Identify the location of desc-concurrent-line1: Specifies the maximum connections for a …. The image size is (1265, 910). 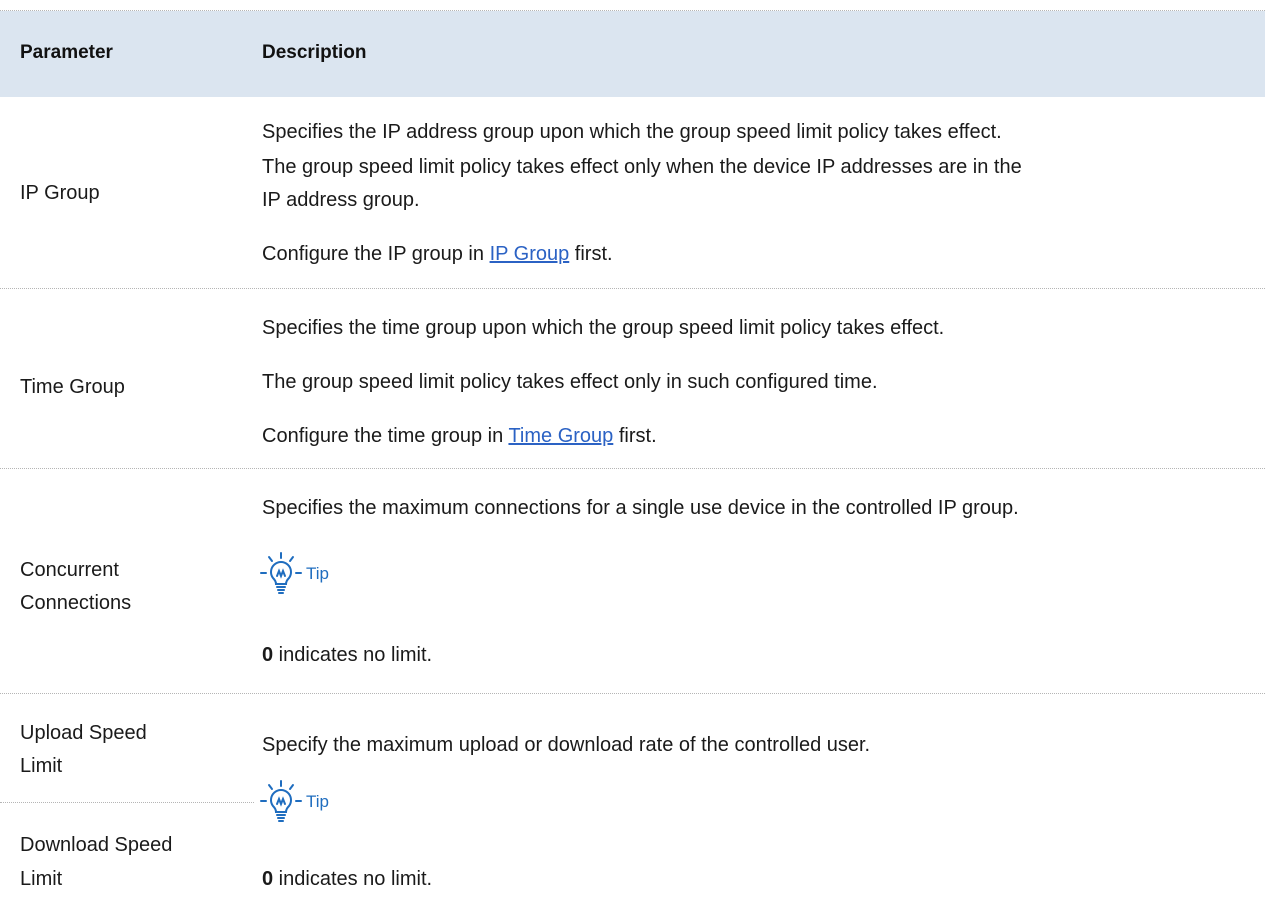
(640, 508).